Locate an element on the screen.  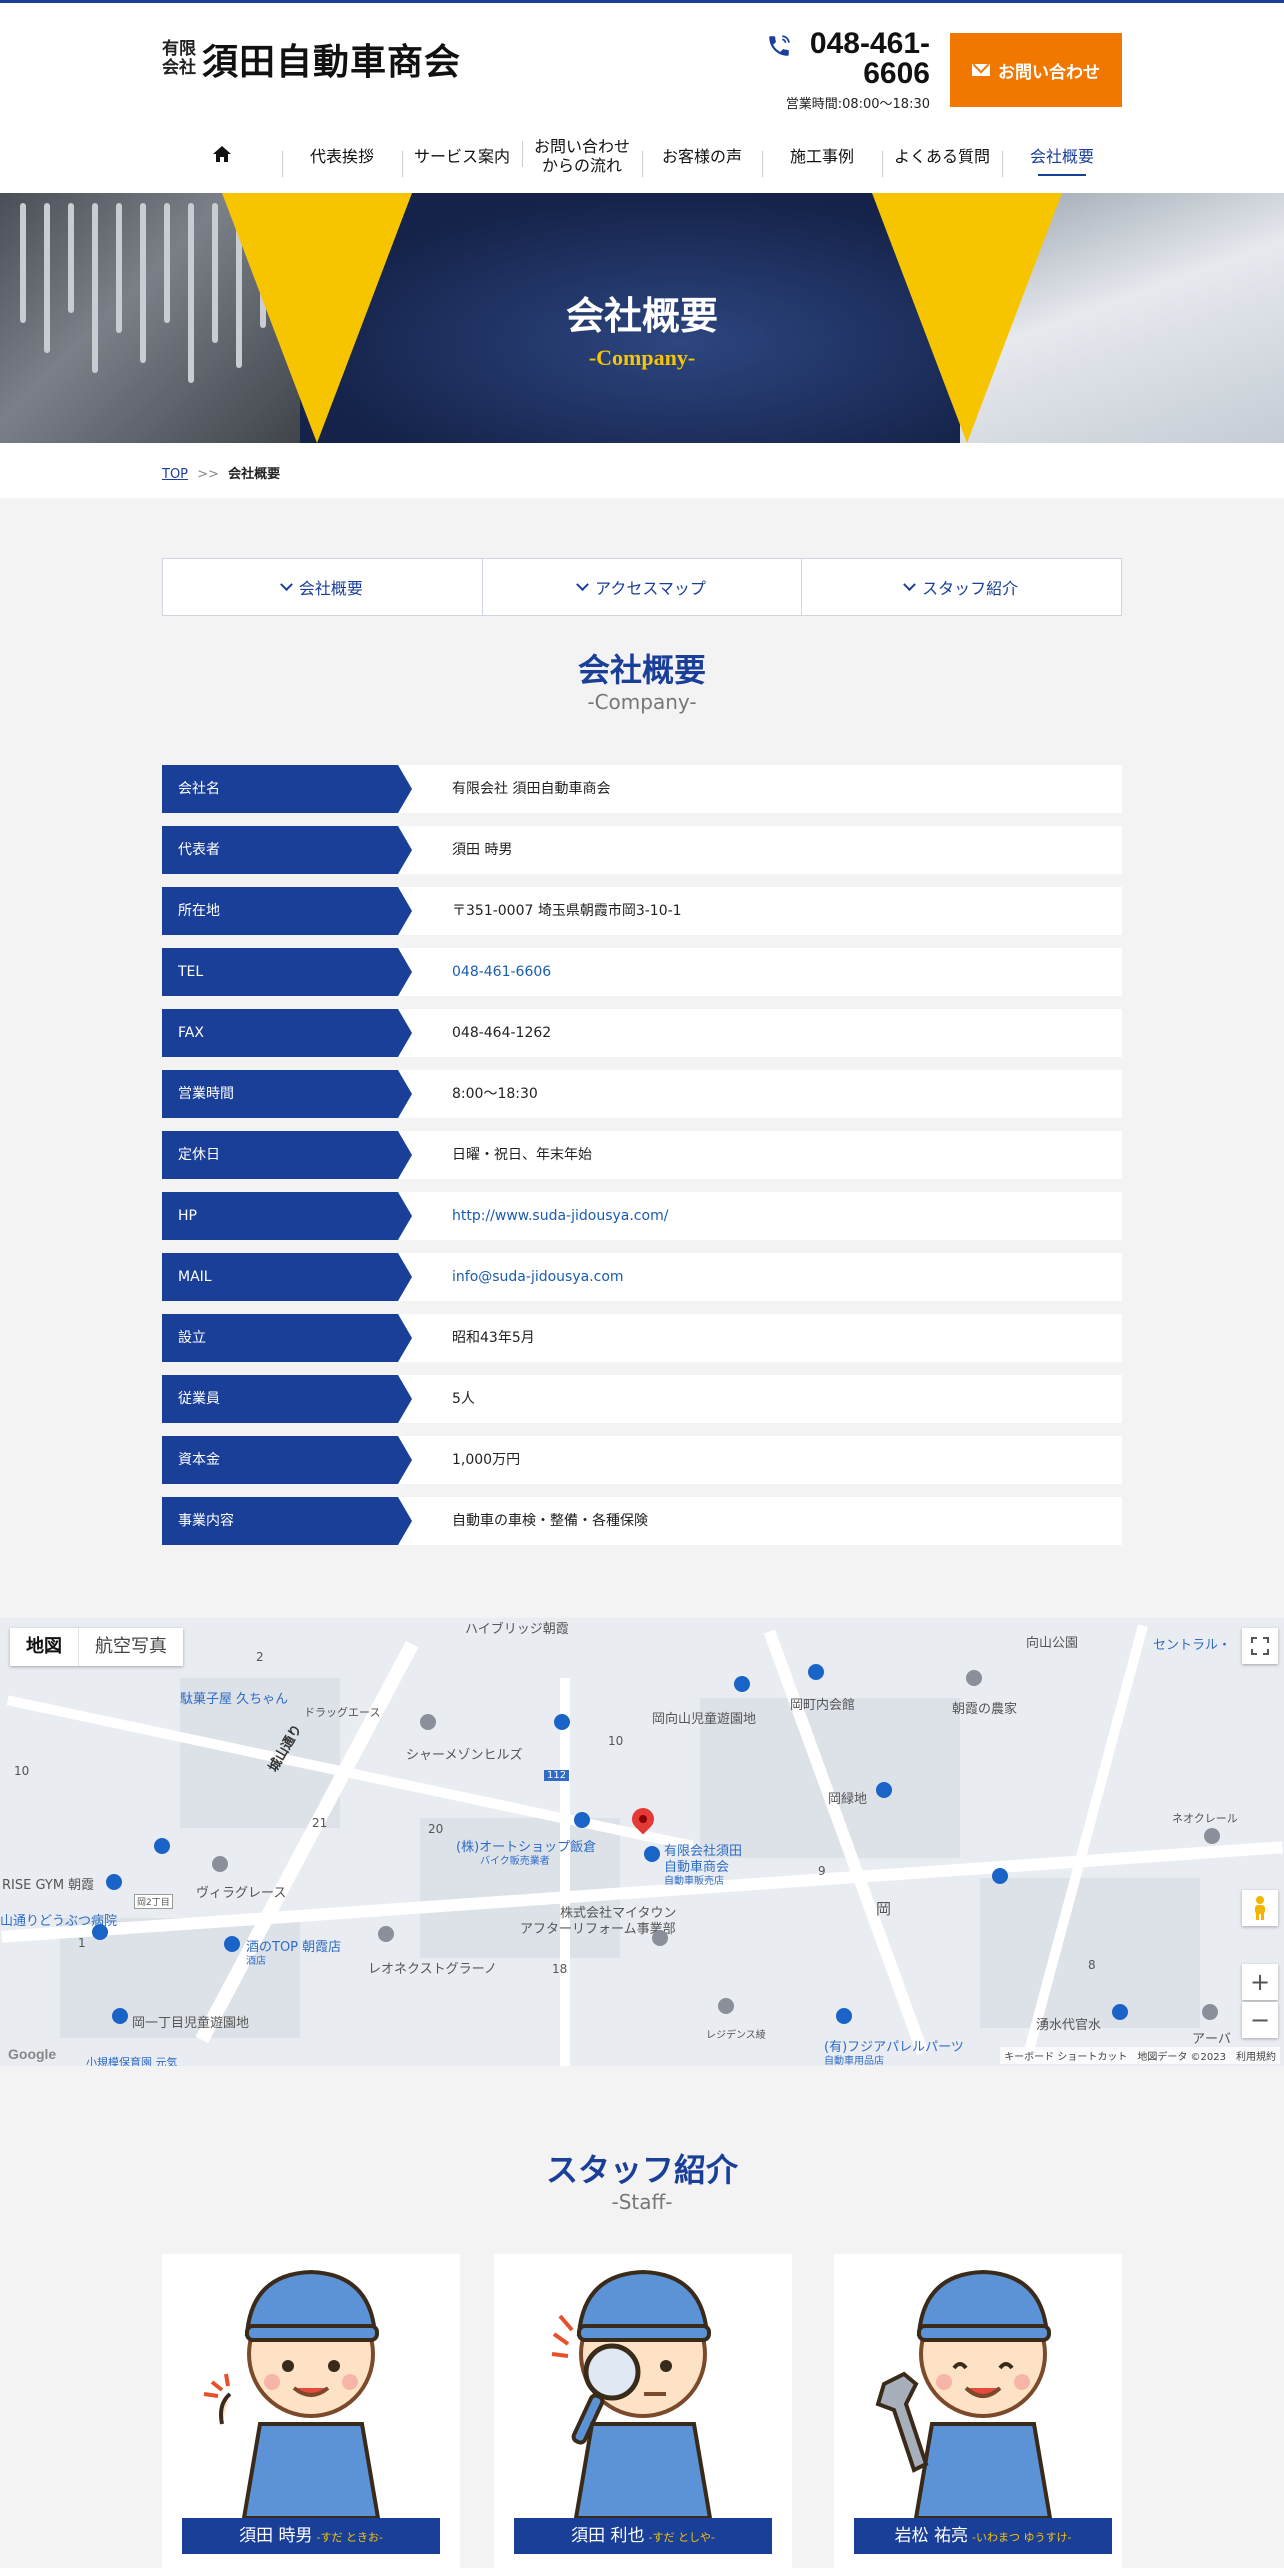
zoom-in-button: + is located at coordinates (1260, 1982).